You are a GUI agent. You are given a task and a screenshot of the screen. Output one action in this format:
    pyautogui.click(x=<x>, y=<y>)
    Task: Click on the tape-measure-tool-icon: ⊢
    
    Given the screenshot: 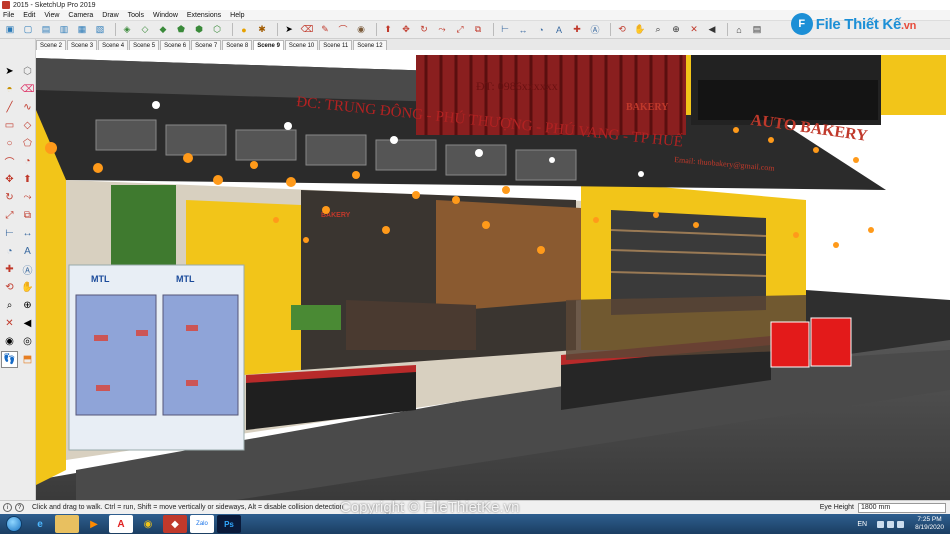 What is the action you would take?
    pyautogui.click(x=9, y=233)
    